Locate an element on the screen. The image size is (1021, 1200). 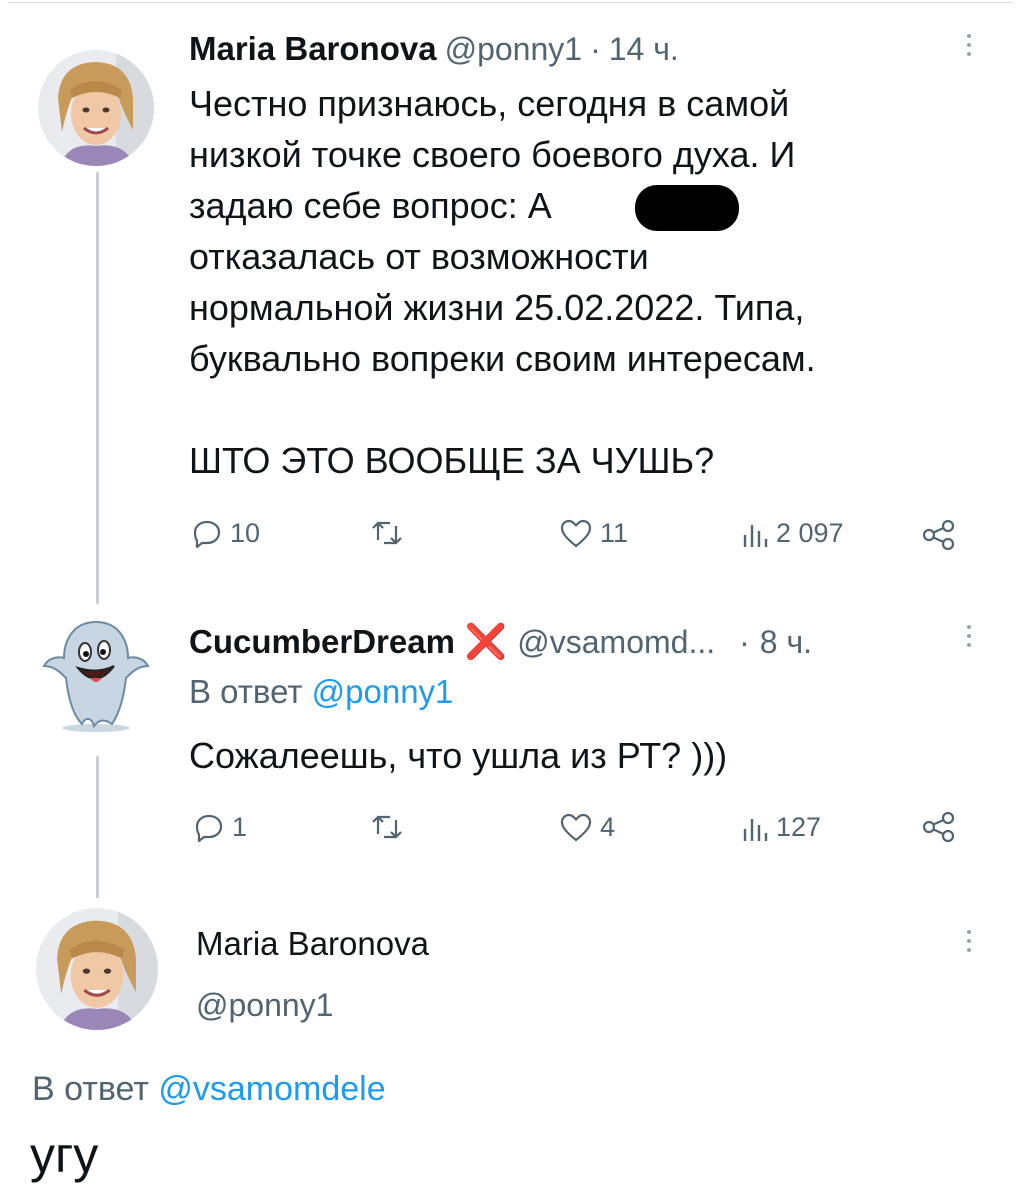
reply-count: 1 is located at coordinates (240, 827).